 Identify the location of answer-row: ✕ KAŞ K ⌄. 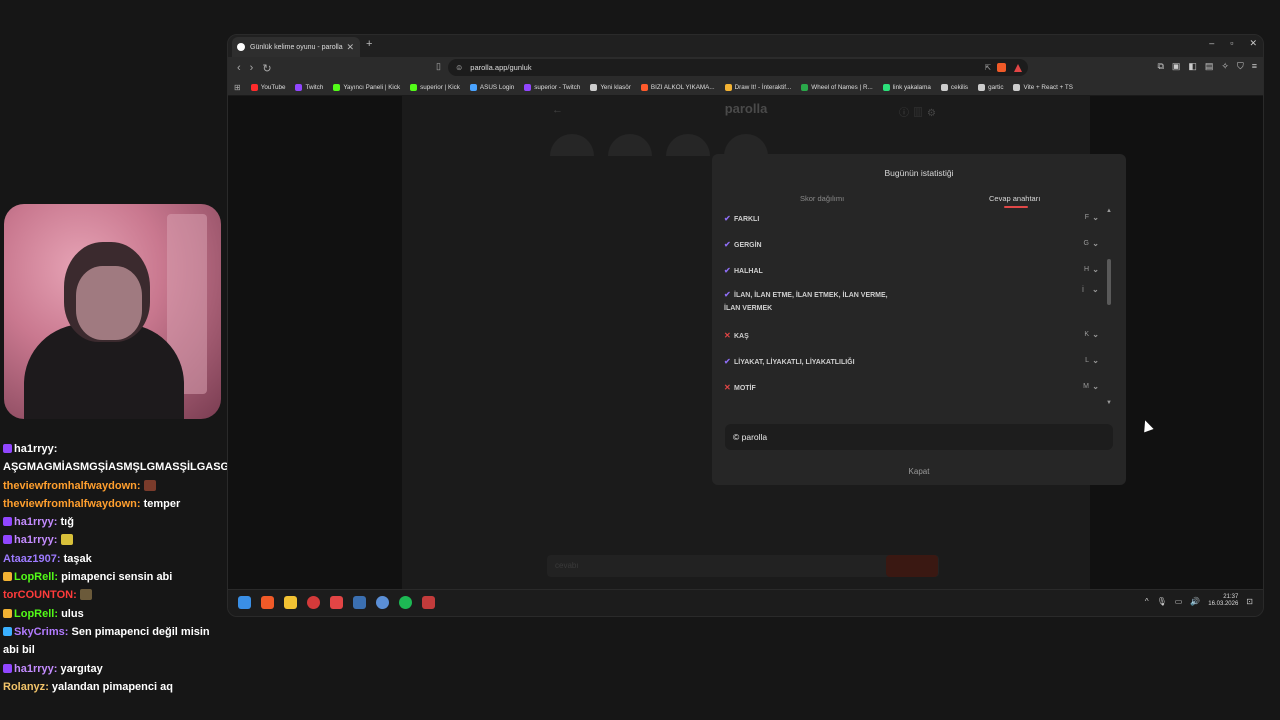
(911, 335).